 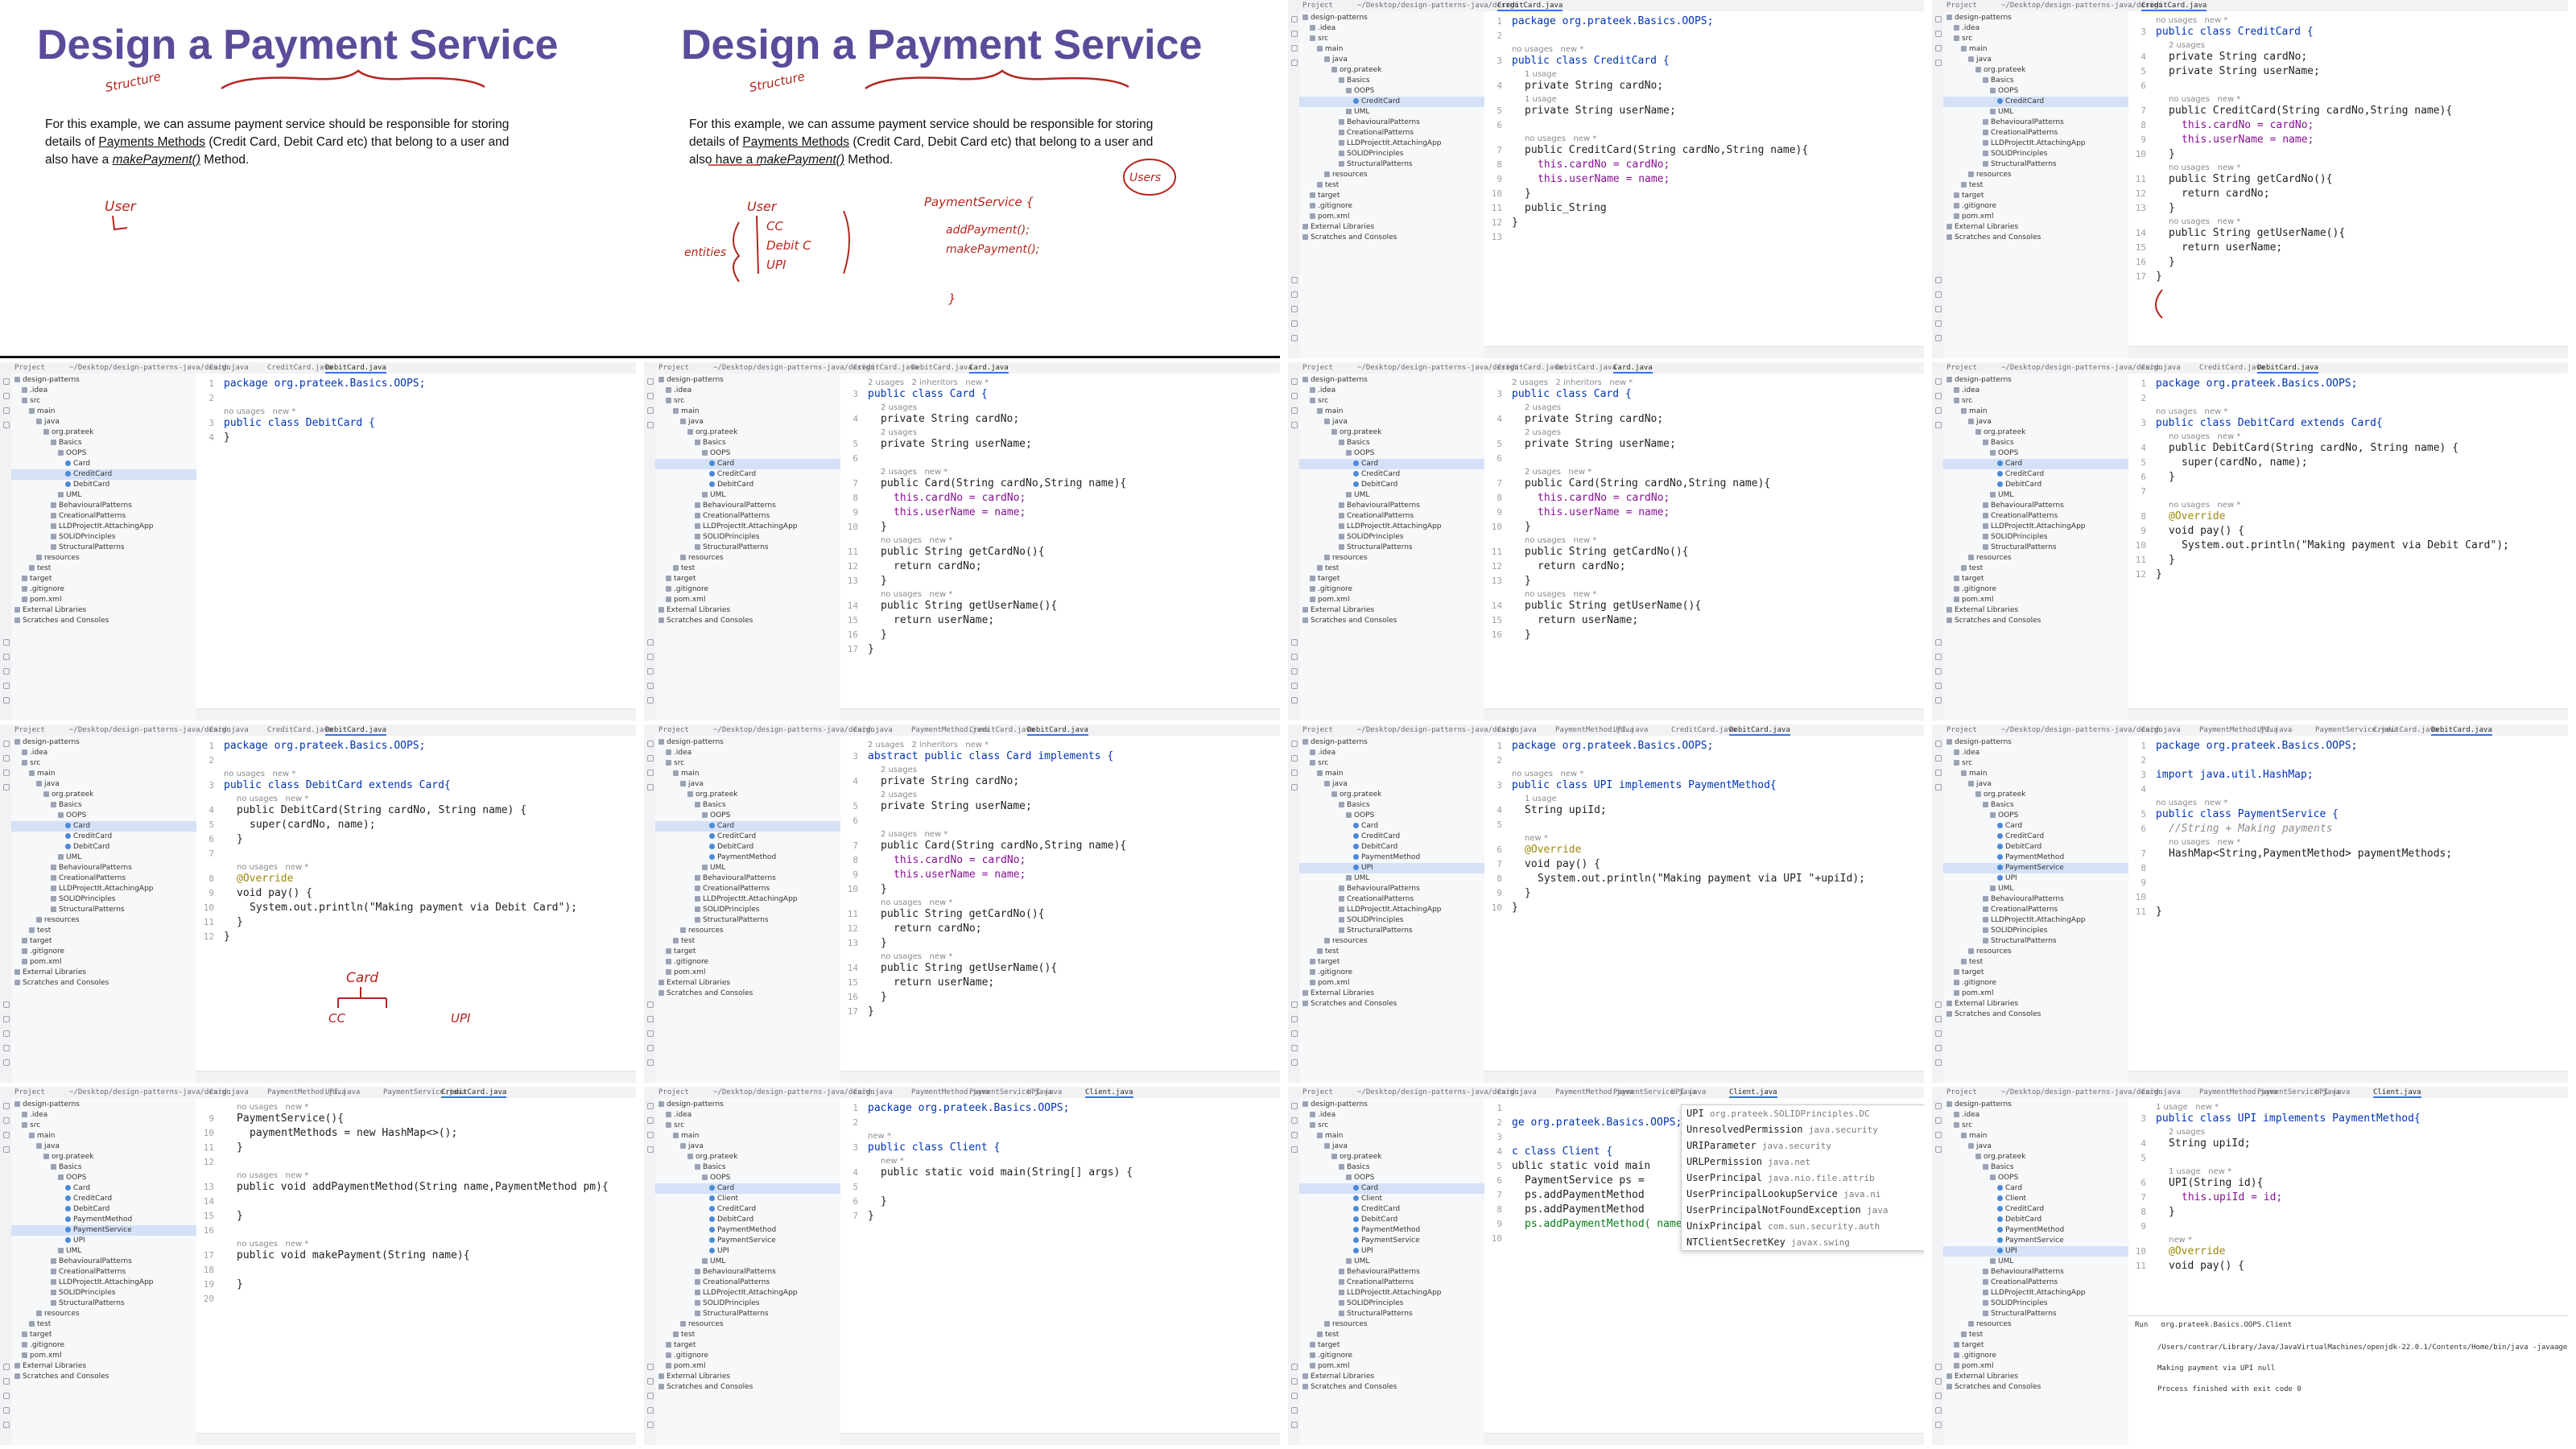 What do you see at coordinates (1961, 6) in the screenshot?
I see `project-tab: Project` at bounding box center [1961, 6].